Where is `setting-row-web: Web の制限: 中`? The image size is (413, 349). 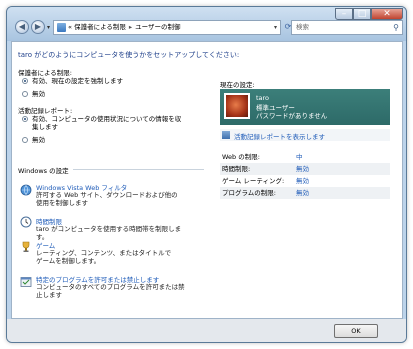 setting-row-web: Web の制限: 中 is located at coordinates (305, 157).